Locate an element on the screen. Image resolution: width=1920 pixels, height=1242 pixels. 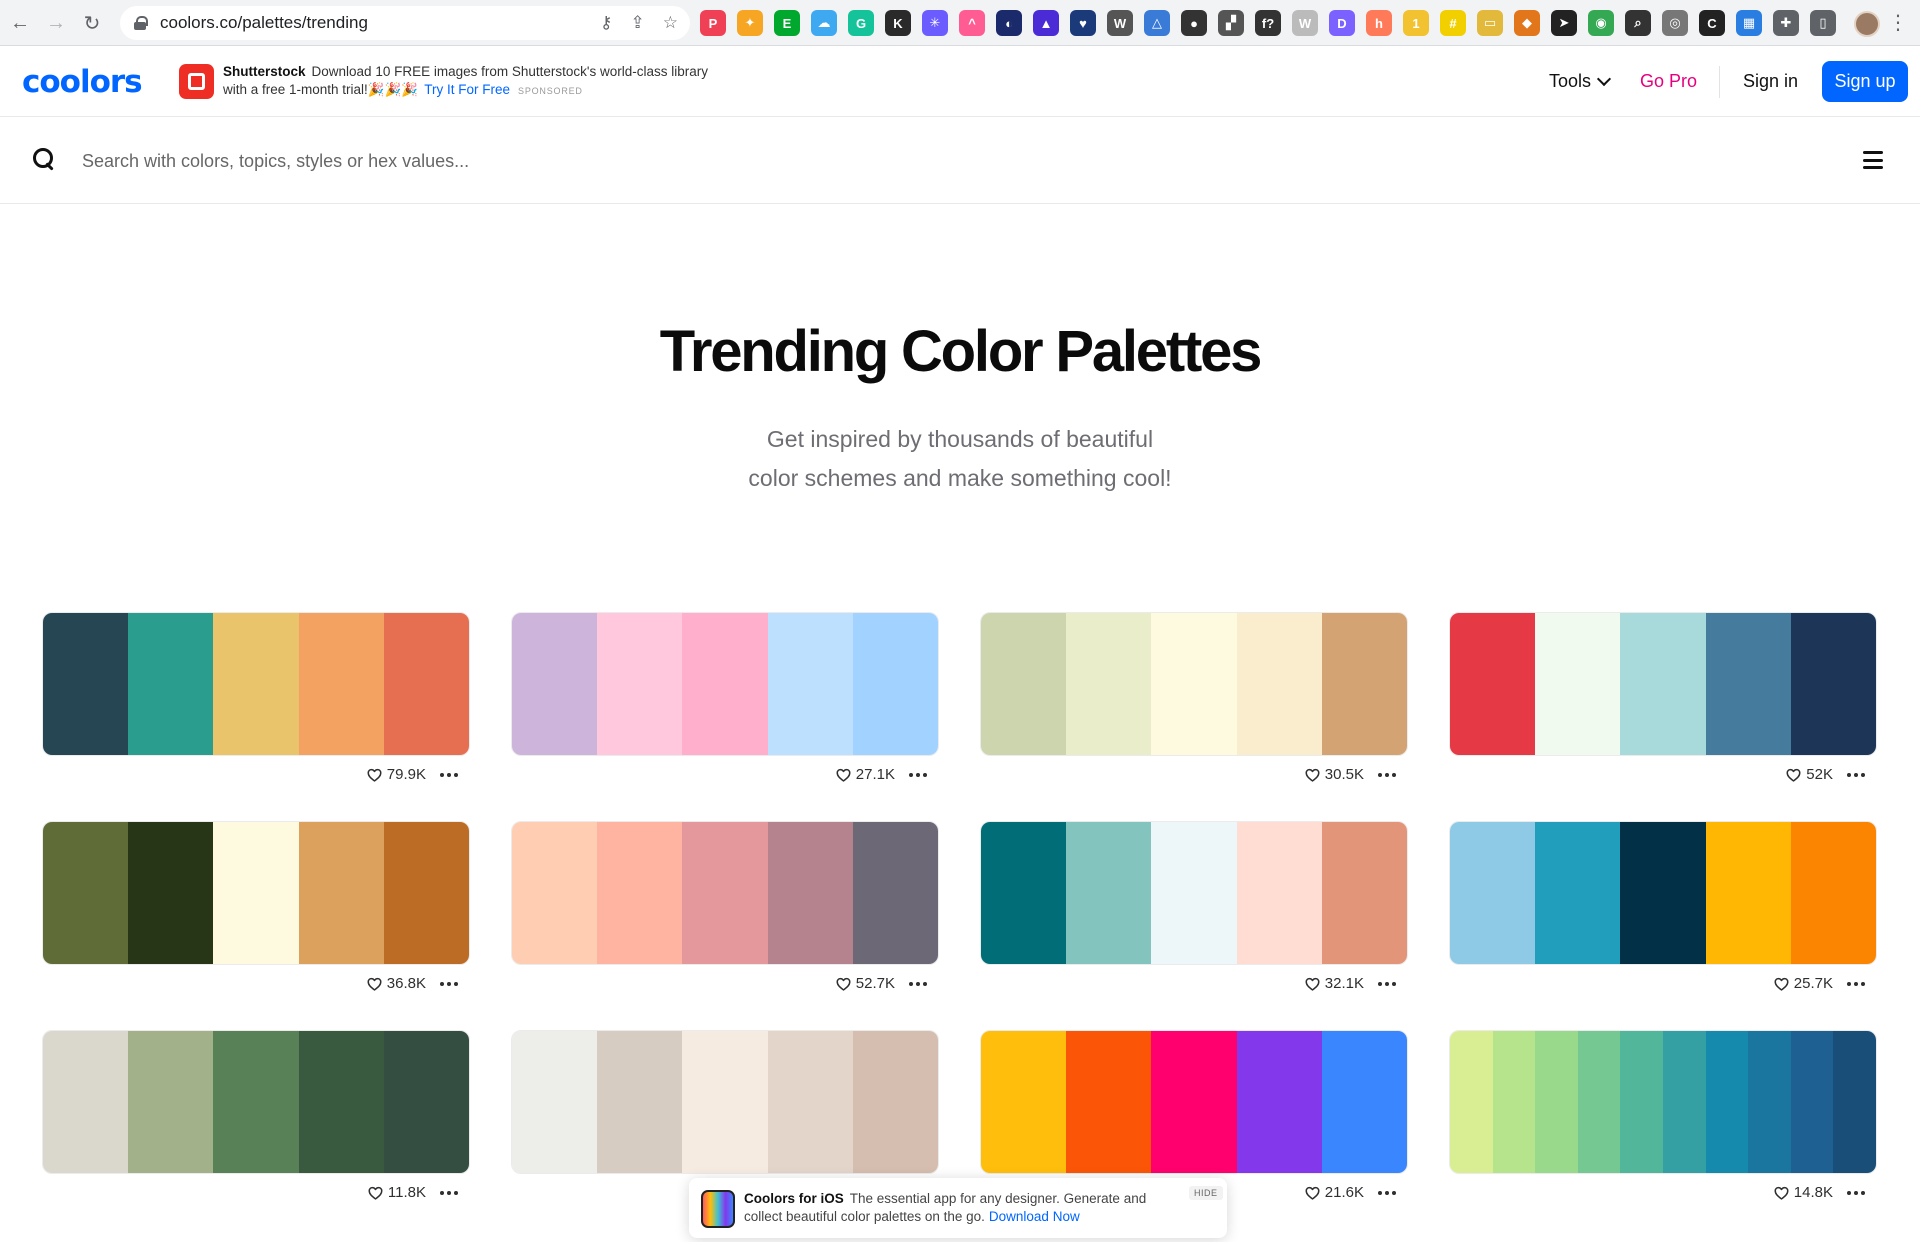
triangle-icon: △ is located at coordinates (1157, 23).